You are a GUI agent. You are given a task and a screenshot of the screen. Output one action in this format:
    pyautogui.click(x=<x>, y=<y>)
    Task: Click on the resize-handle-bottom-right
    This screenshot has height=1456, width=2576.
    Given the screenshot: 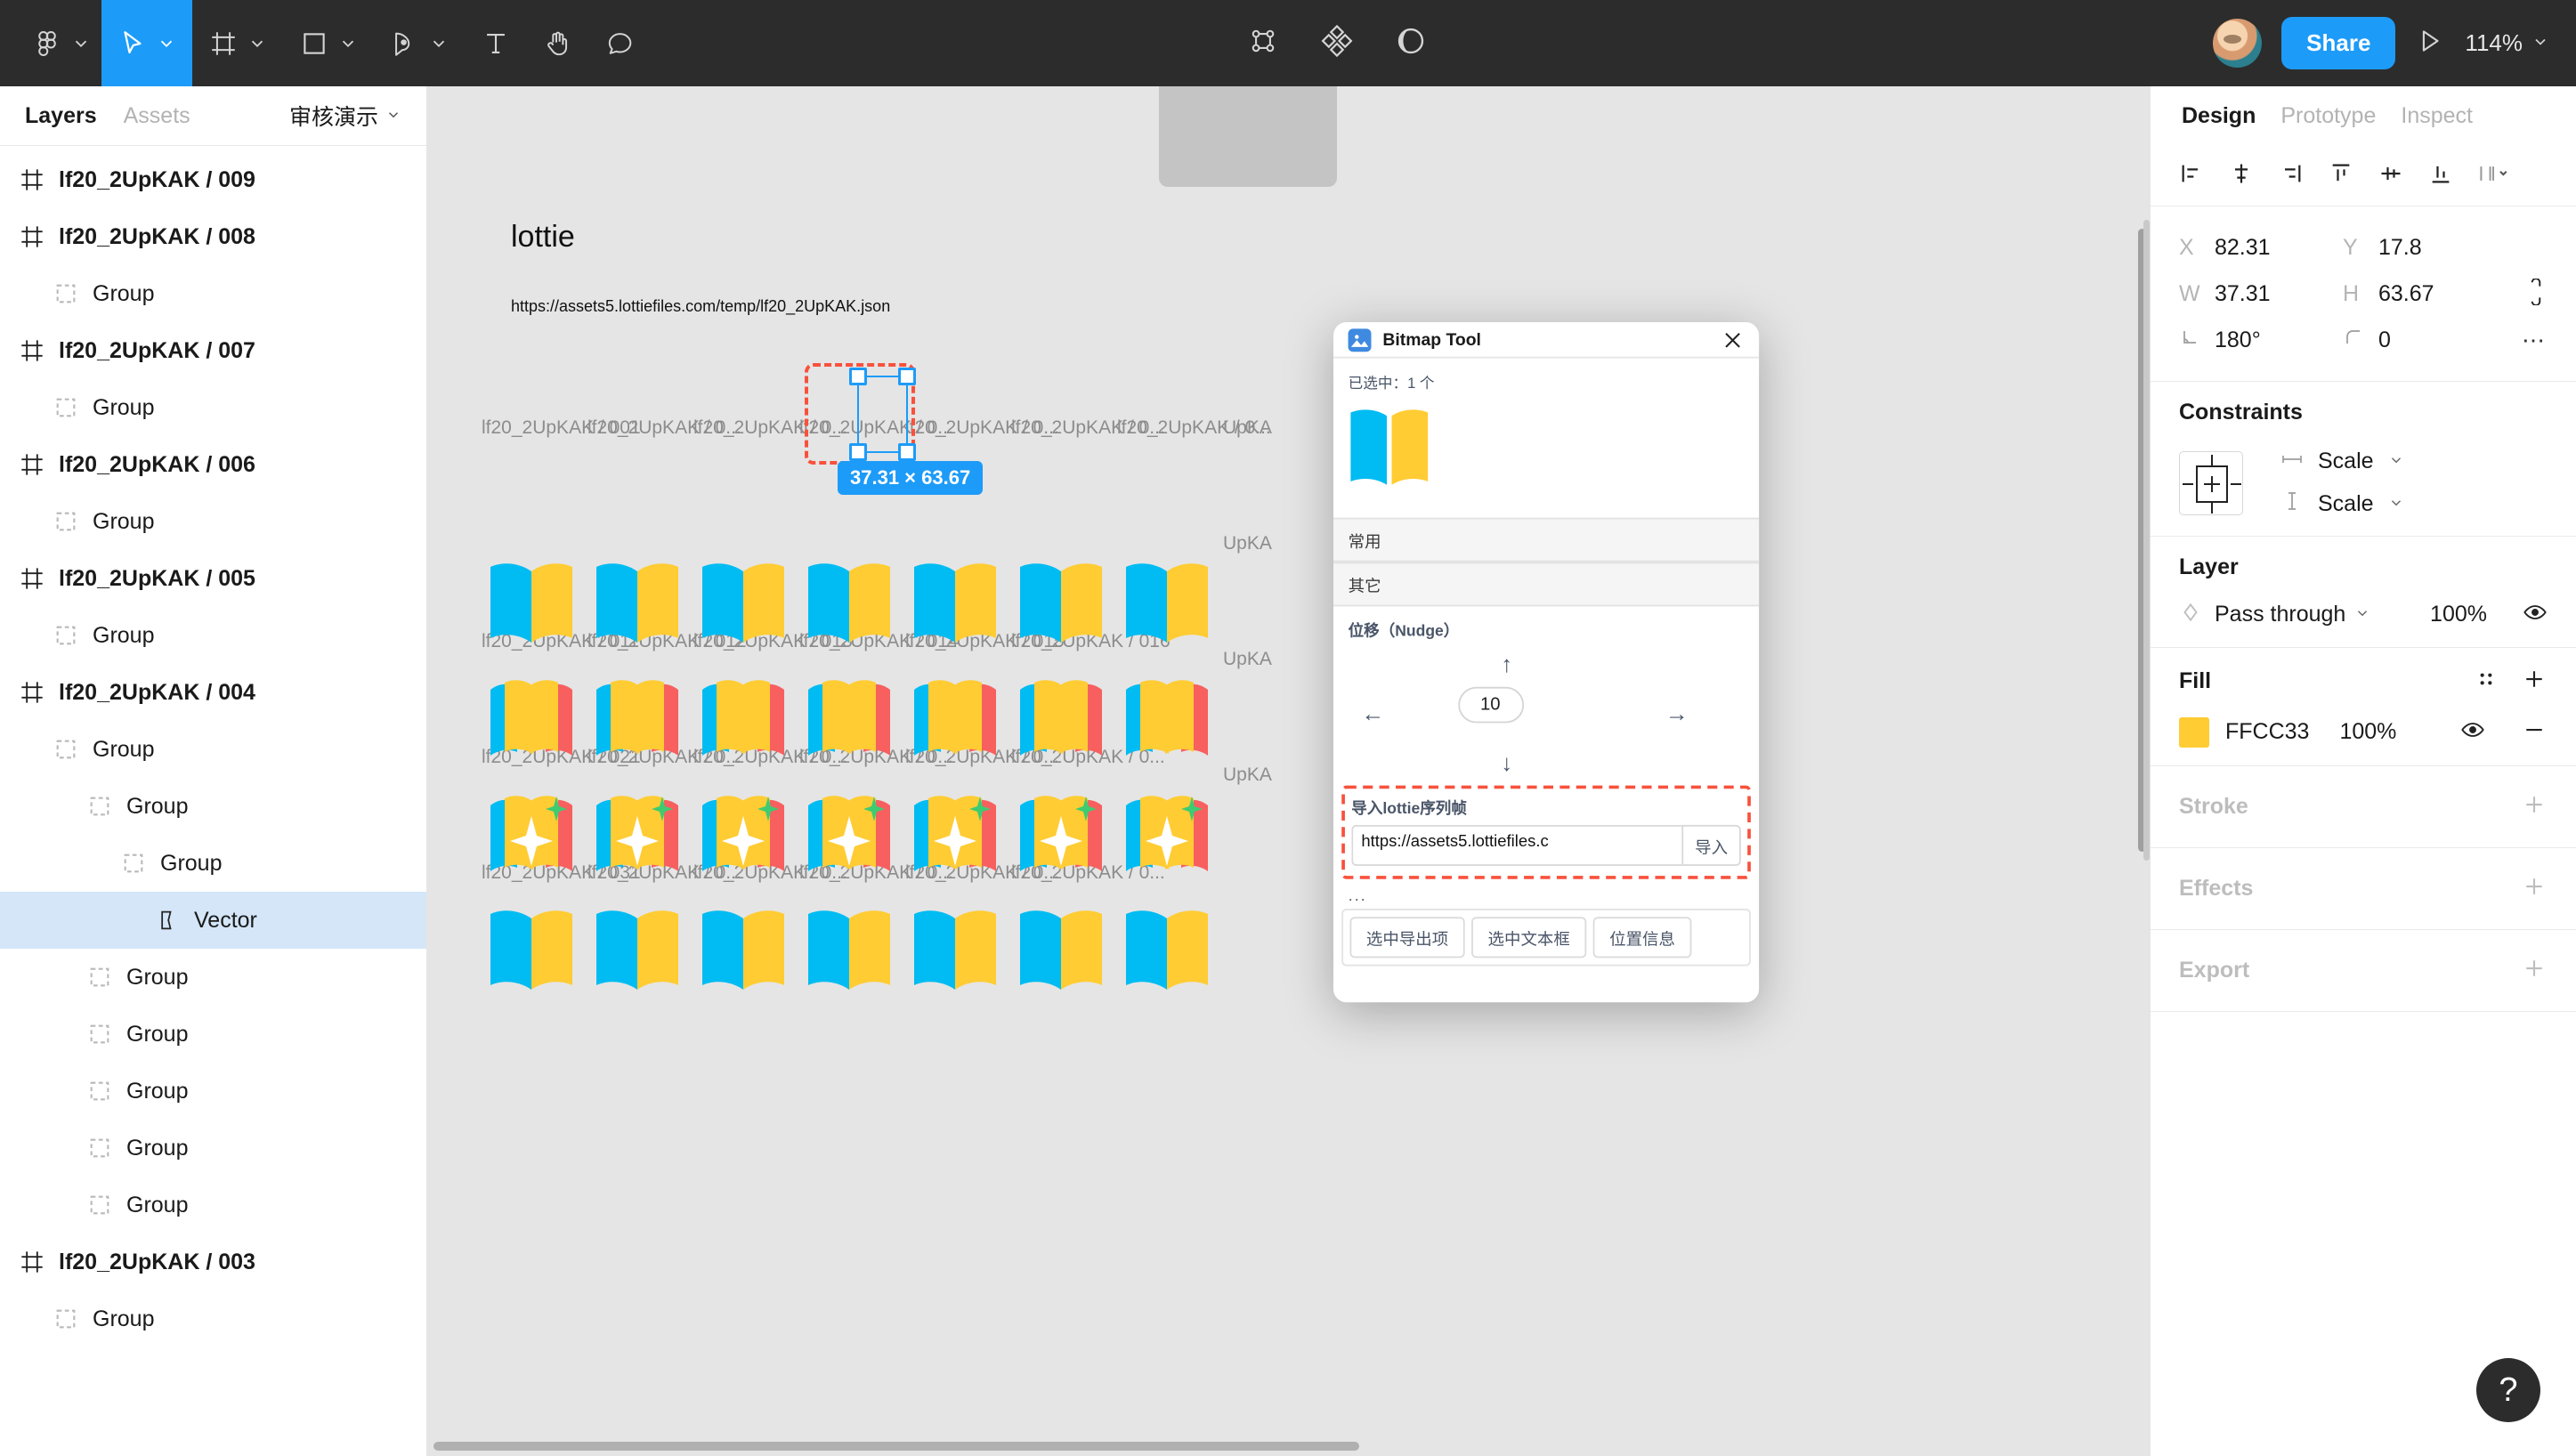 What is the action you would take?
    pyautogui.click(x=907, y=452)
    